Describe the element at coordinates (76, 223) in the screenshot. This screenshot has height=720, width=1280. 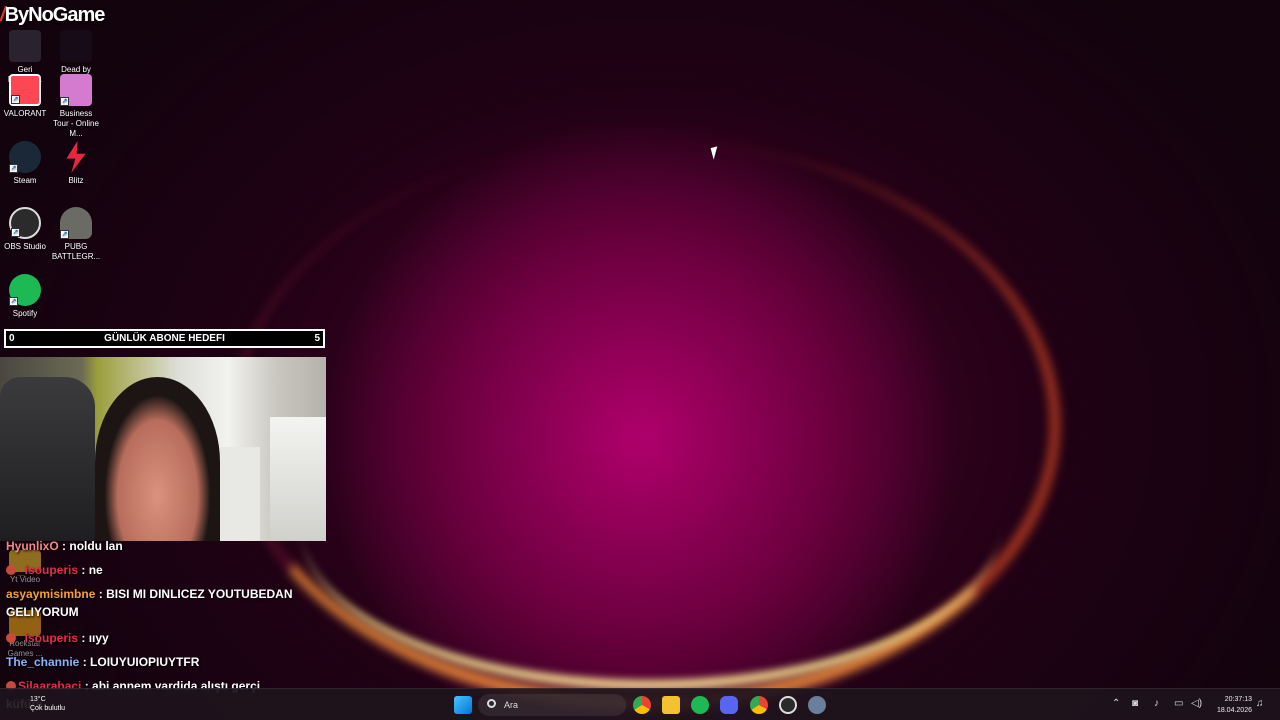
I see `pubg-icon: ↗` at that location.